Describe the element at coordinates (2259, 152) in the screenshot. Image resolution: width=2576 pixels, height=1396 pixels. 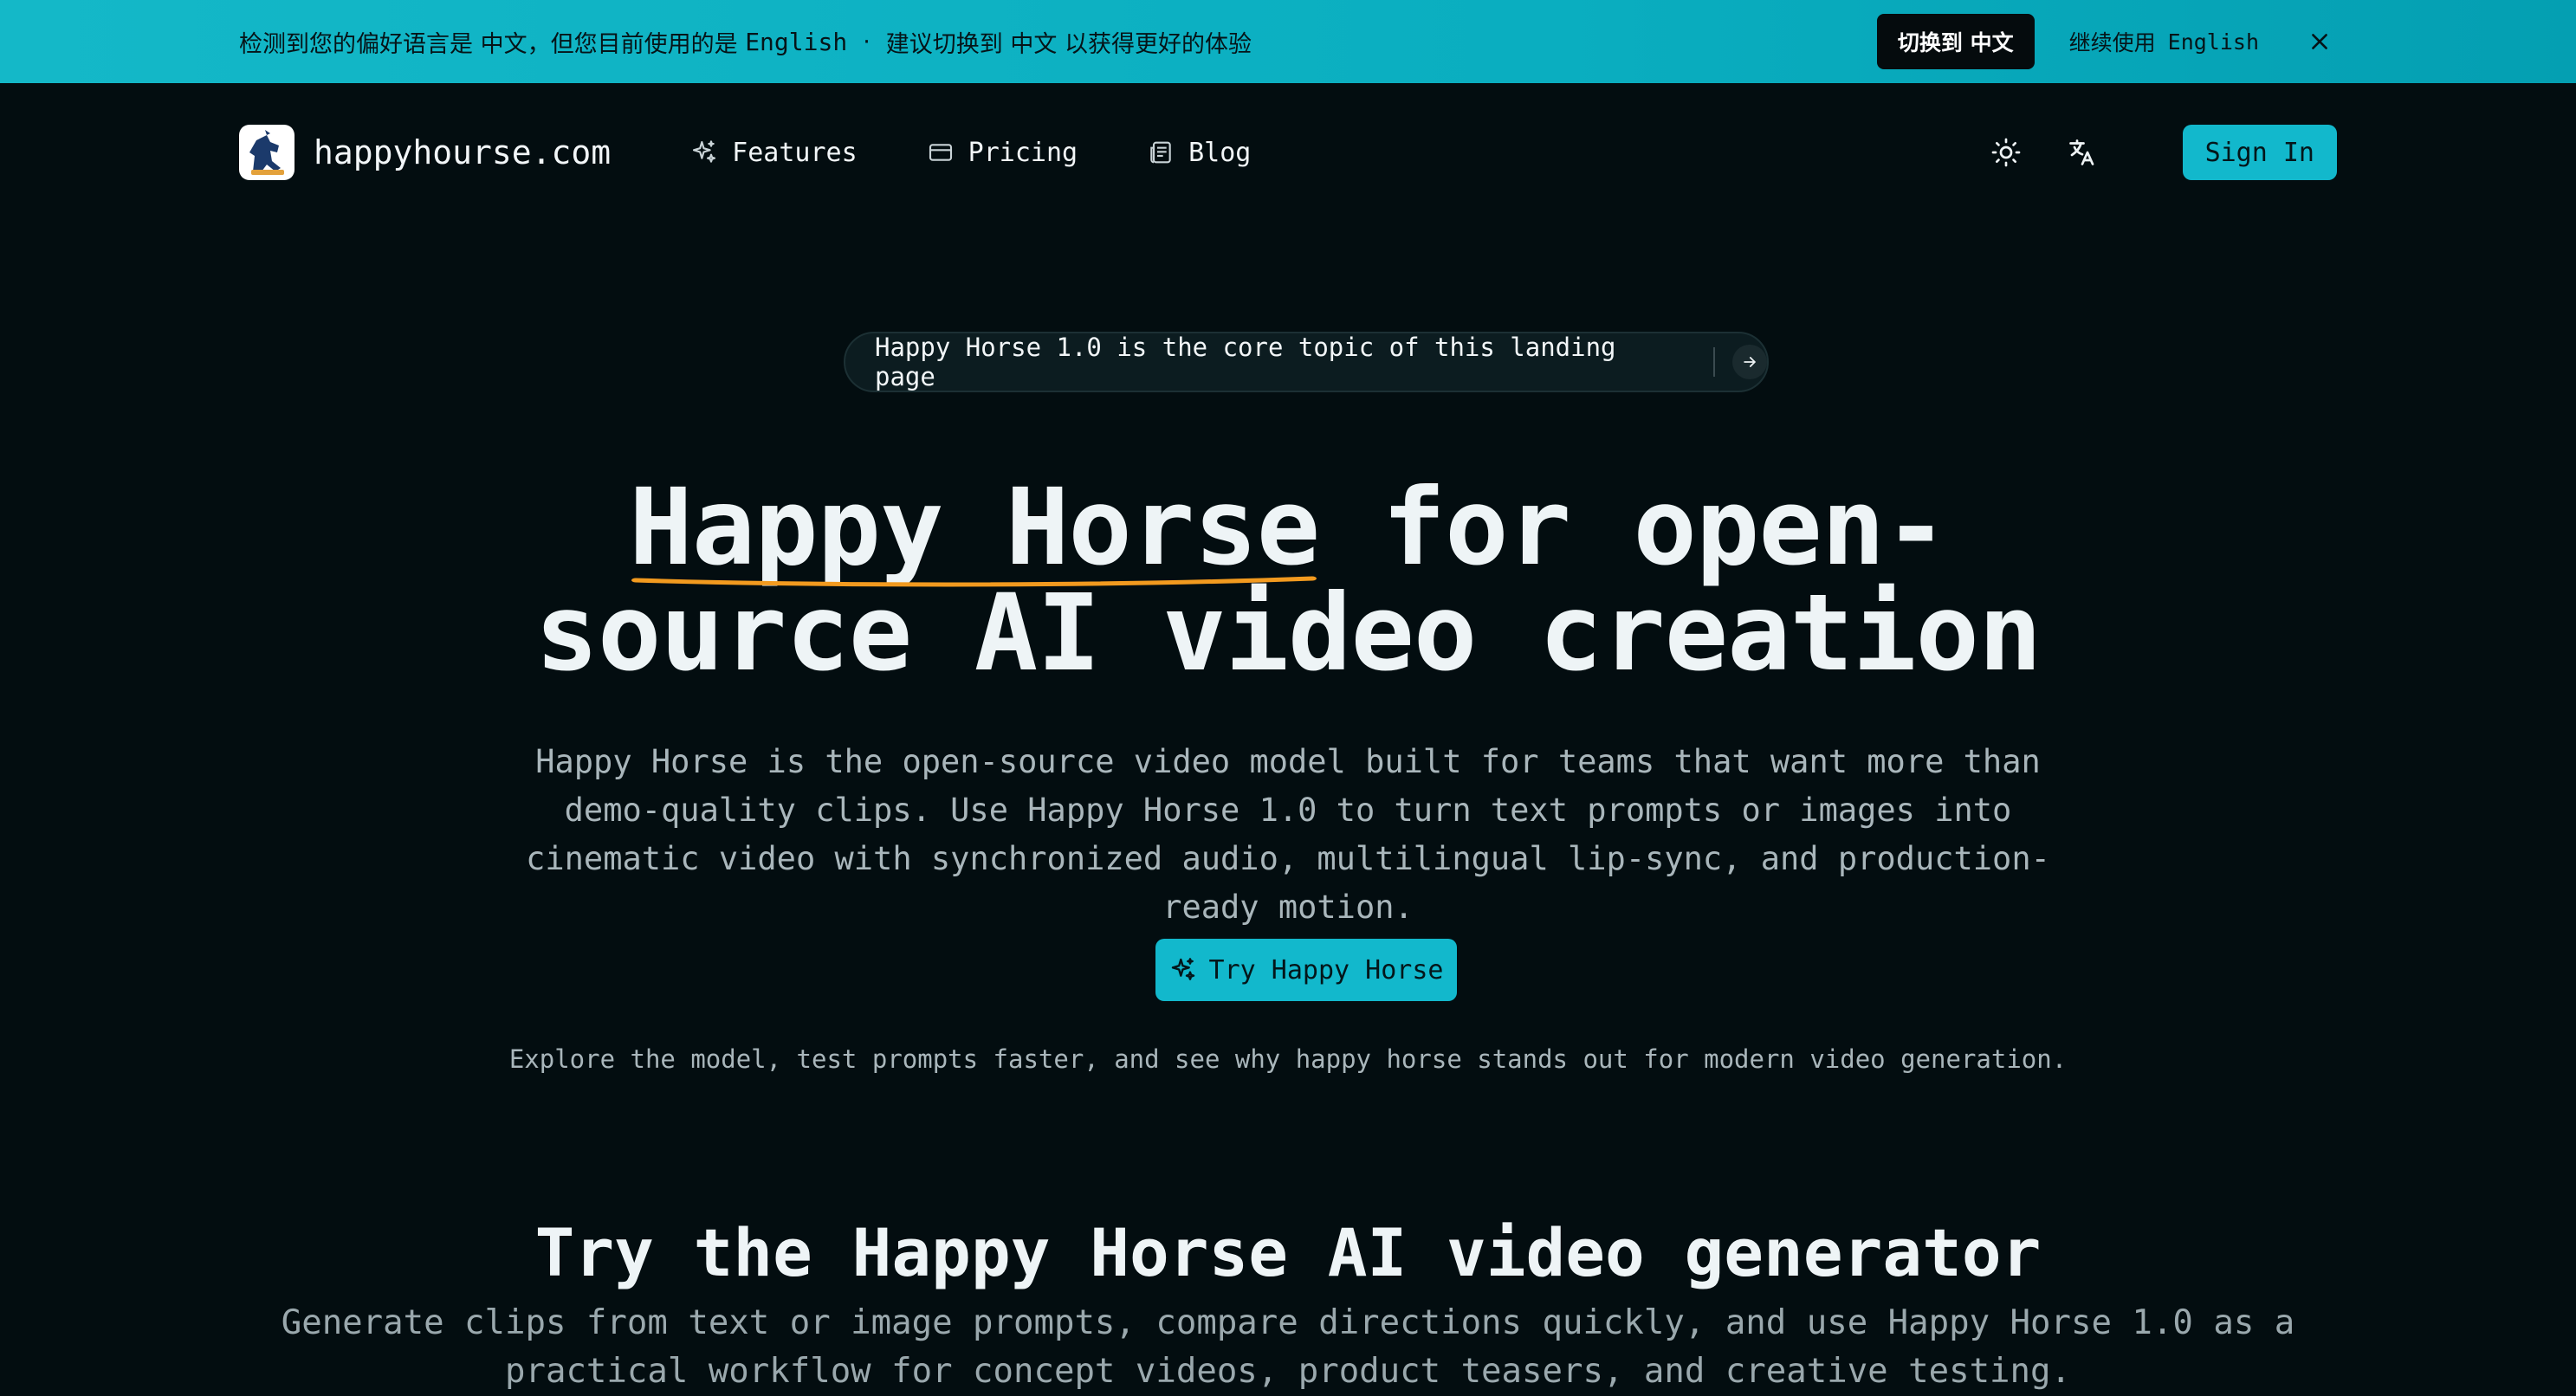
I see `sign-in-button: Sign In` at that location.